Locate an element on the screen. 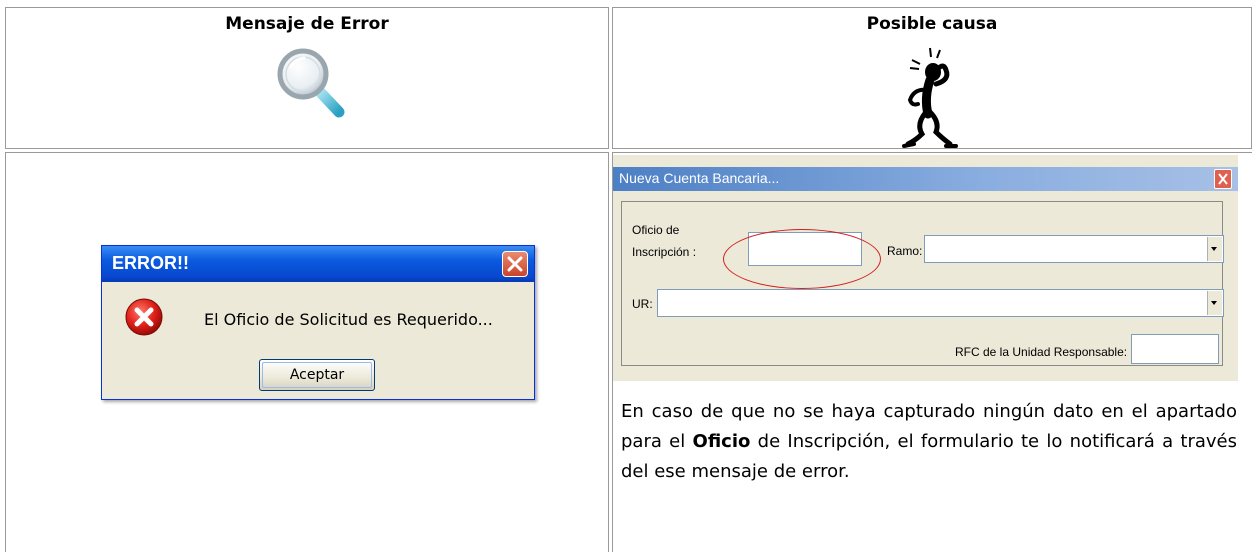  oficio-label-line1: Oficio de is located at coordinates (656, 230).